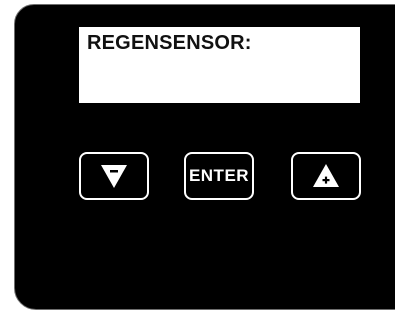 The width and height of the screenshot is (395, 311). I want to click on up-triangle-plus-icon, so click(326, 176).